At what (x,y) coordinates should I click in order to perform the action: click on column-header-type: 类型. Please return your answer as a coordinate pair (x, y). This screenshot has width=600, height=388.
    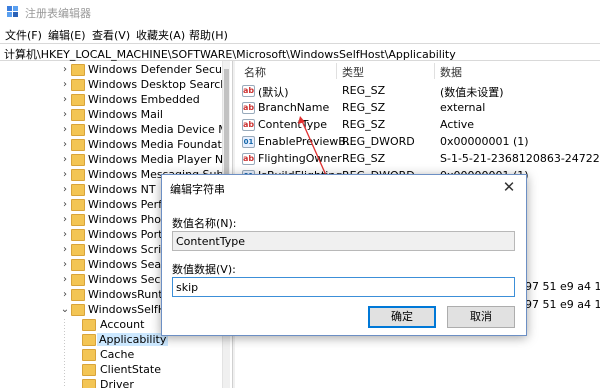
    Looking at the image, I should click on (353, 72).